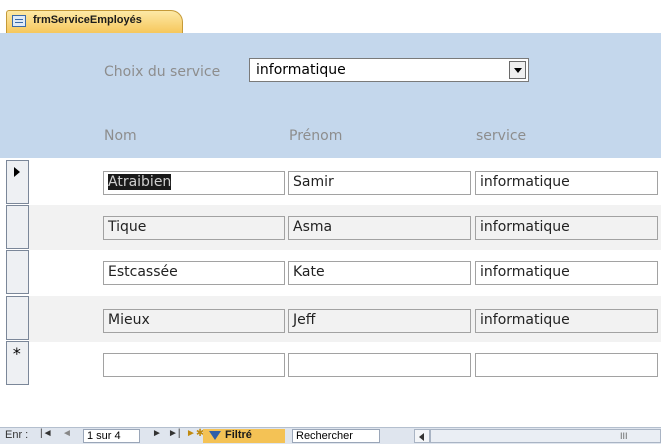 The width and height of the screenshot is (661, 444). What do you see at coordinates (316, 136) in the screenshot?
I see `column-label-prenom: Prénom` at bounding box center [316, 136].